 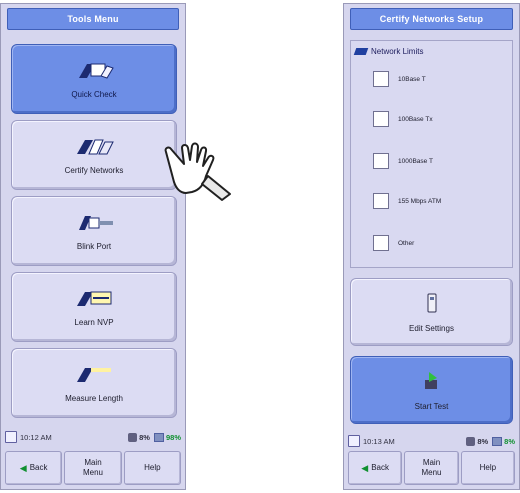 I want to click on option-label: 1000Base T, so click(x=415, y=161).